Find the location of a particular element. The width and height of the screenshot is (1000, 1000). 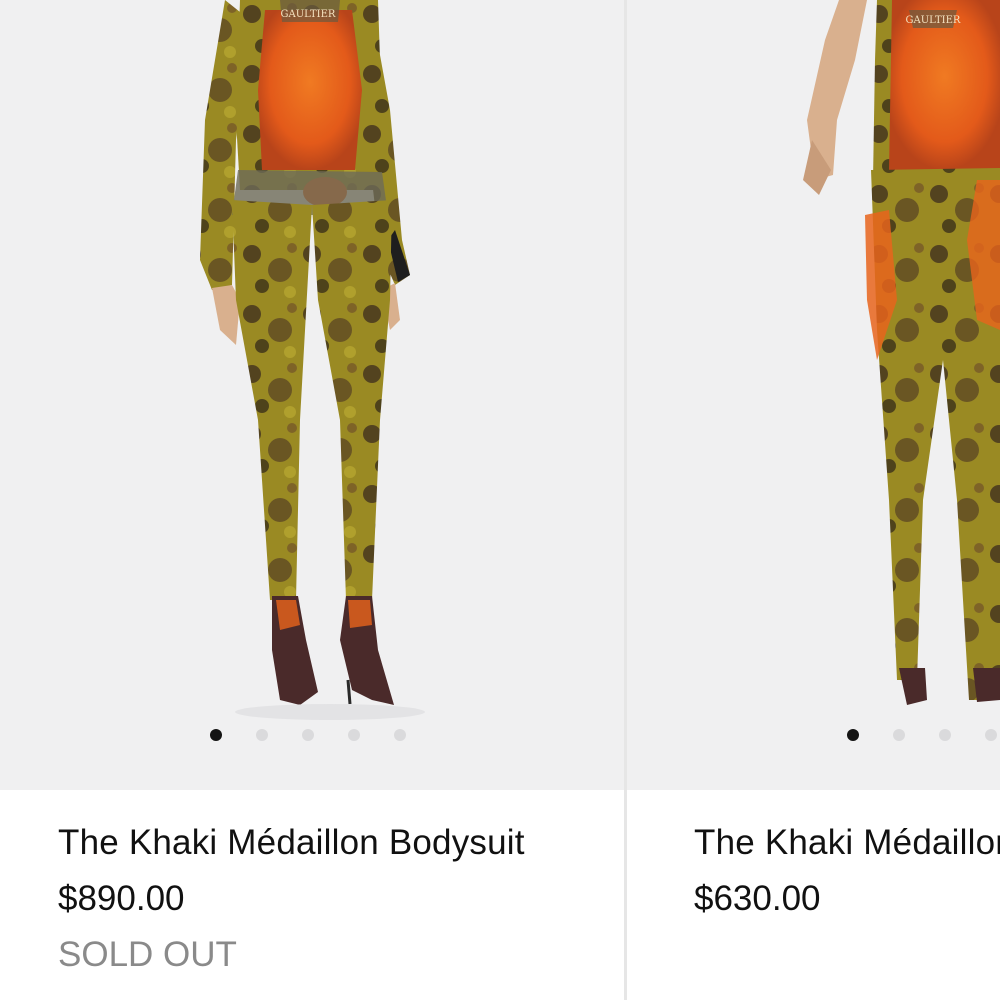

product-price: $890.00 is located at coordinates (121, 898).